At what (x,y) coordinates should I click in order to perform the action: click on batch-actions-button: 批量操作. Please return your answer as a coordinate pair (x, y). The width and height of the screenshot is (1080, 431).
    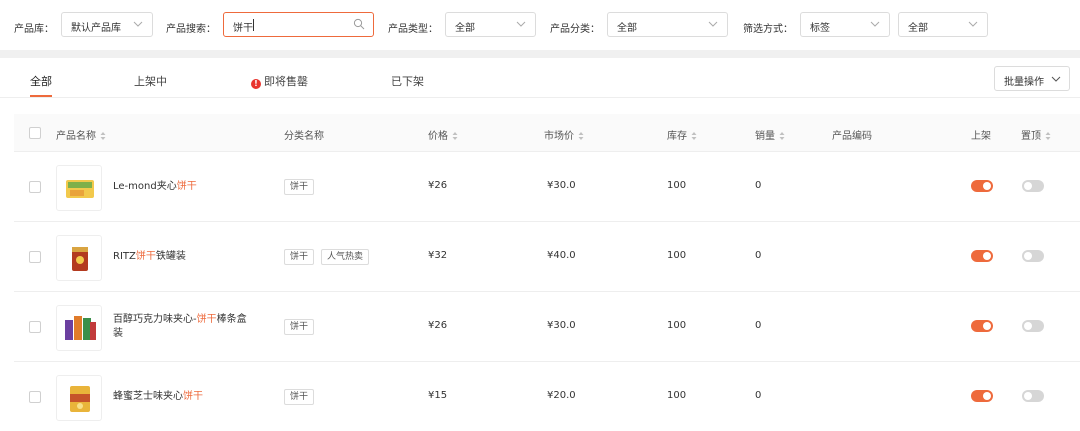
    Looking at the image, I should click on (1032, 78).